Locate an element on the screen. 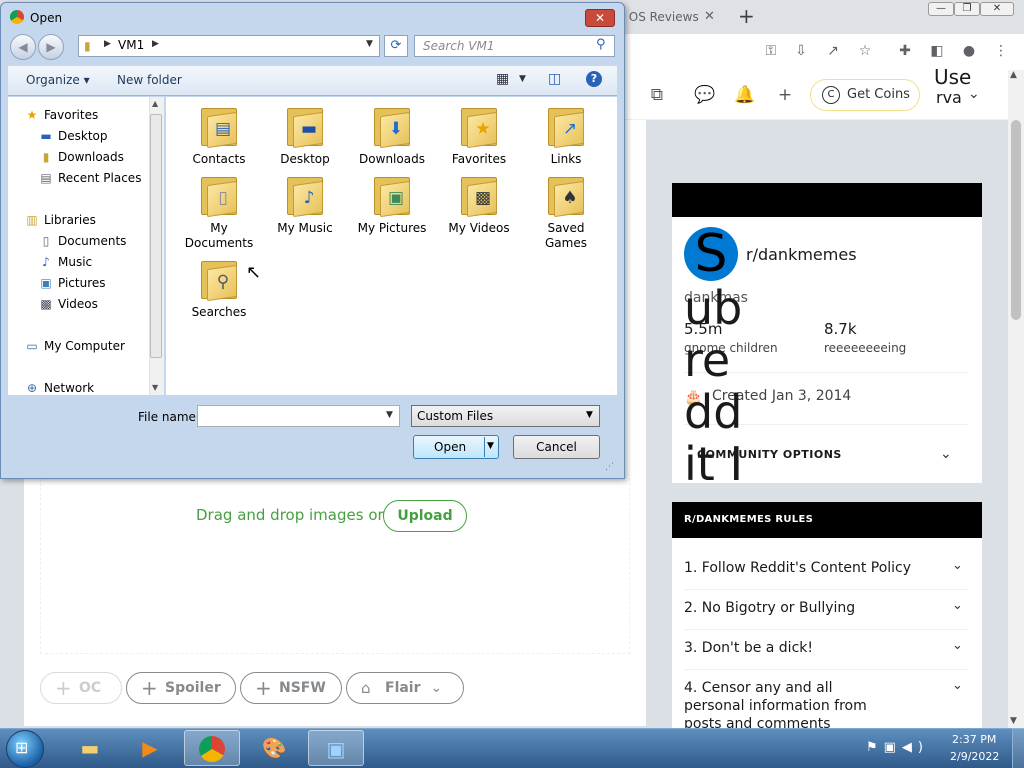 This screenshot has width=1024, height=768. rule-item: 1. Follow Reddit's Content Policy is located at coordinates (814, 568).